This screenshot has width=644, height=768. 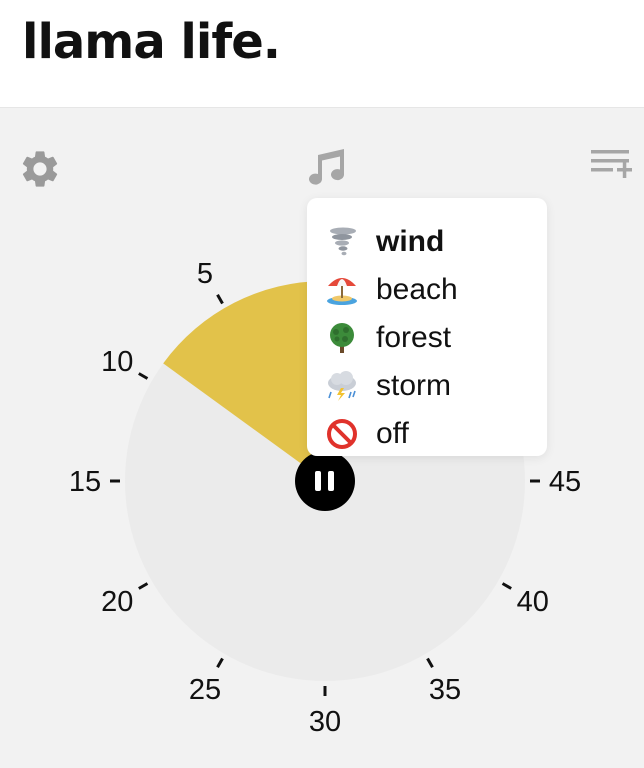 I want to click on sound-option-beach: beach, so click(x=427, y=290).